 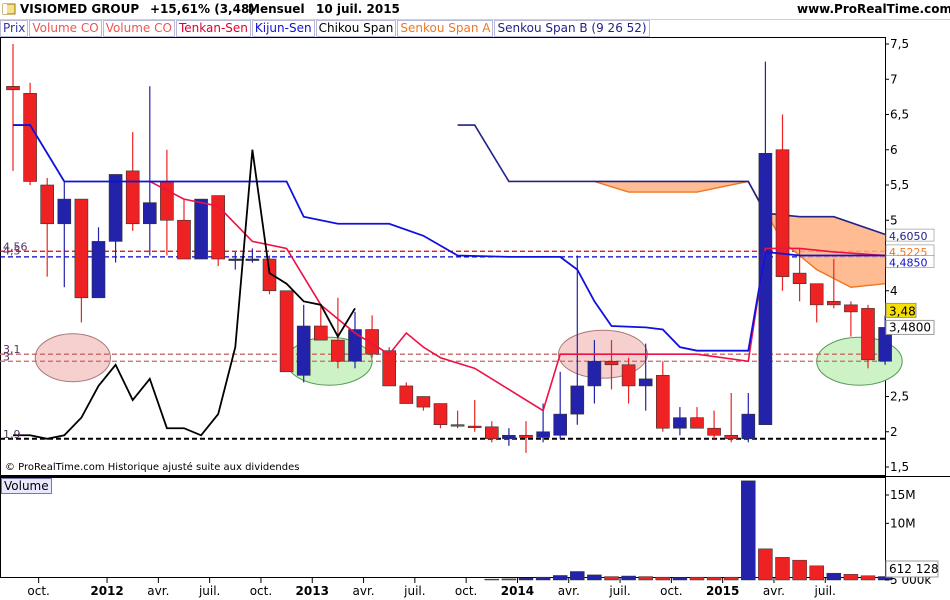 What do you see at coordinates (722, 591) in the screenshot?
I see `x-axis-label: 2015` at bounding box center [722, 591].